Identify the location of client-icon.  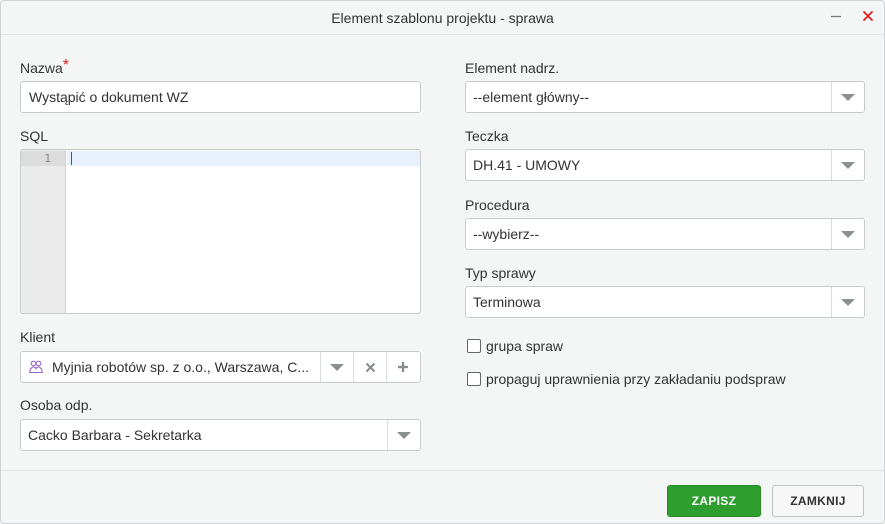
(36, 367).